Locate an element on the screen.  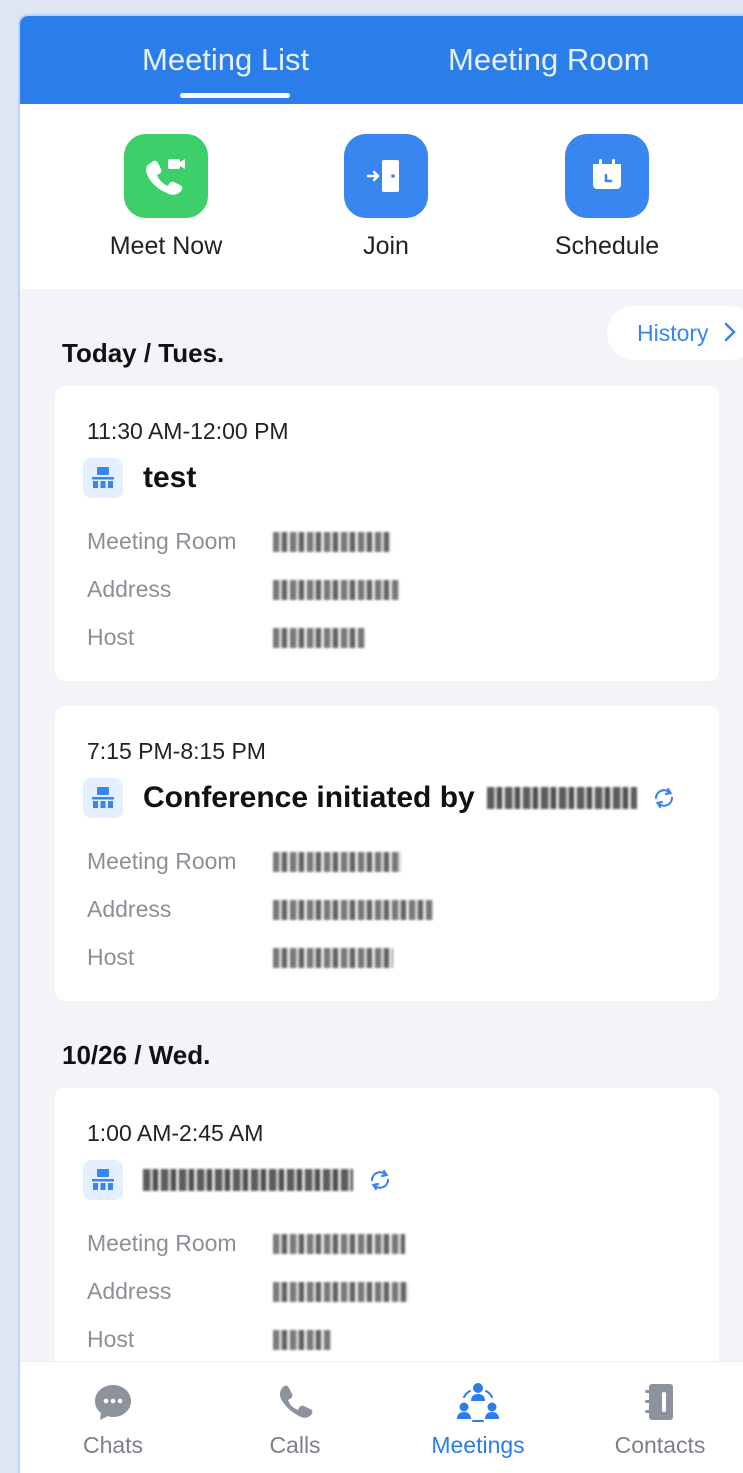
join-button: Join is located at coordinates (386, 197).